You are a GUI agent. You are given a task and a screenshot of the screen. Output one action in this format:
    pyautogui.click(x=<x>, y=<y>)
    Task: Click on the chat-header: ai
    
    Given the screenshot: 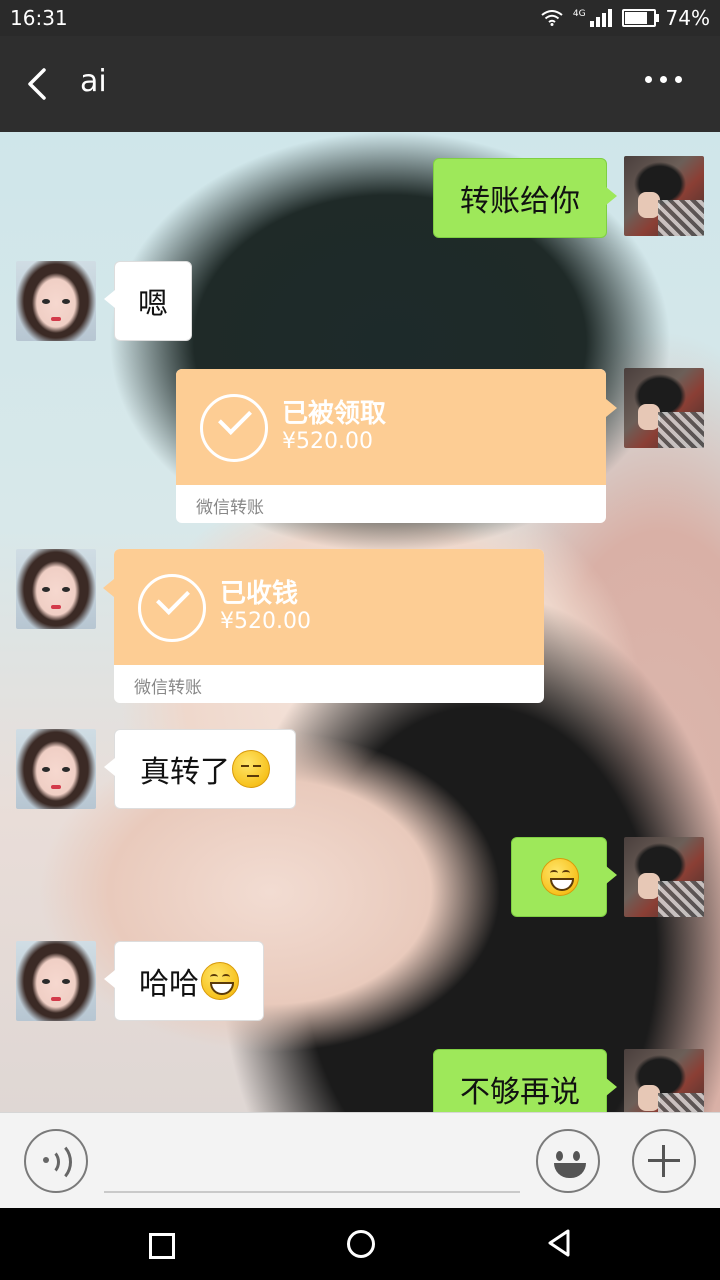 What is the action you would take?
    pyautogui.click(x=360, y=84)
    